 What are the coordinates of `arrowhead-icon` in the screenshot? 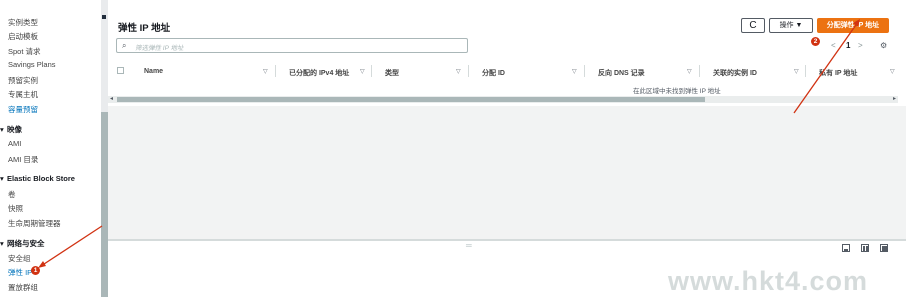 It's located at (856, 23).